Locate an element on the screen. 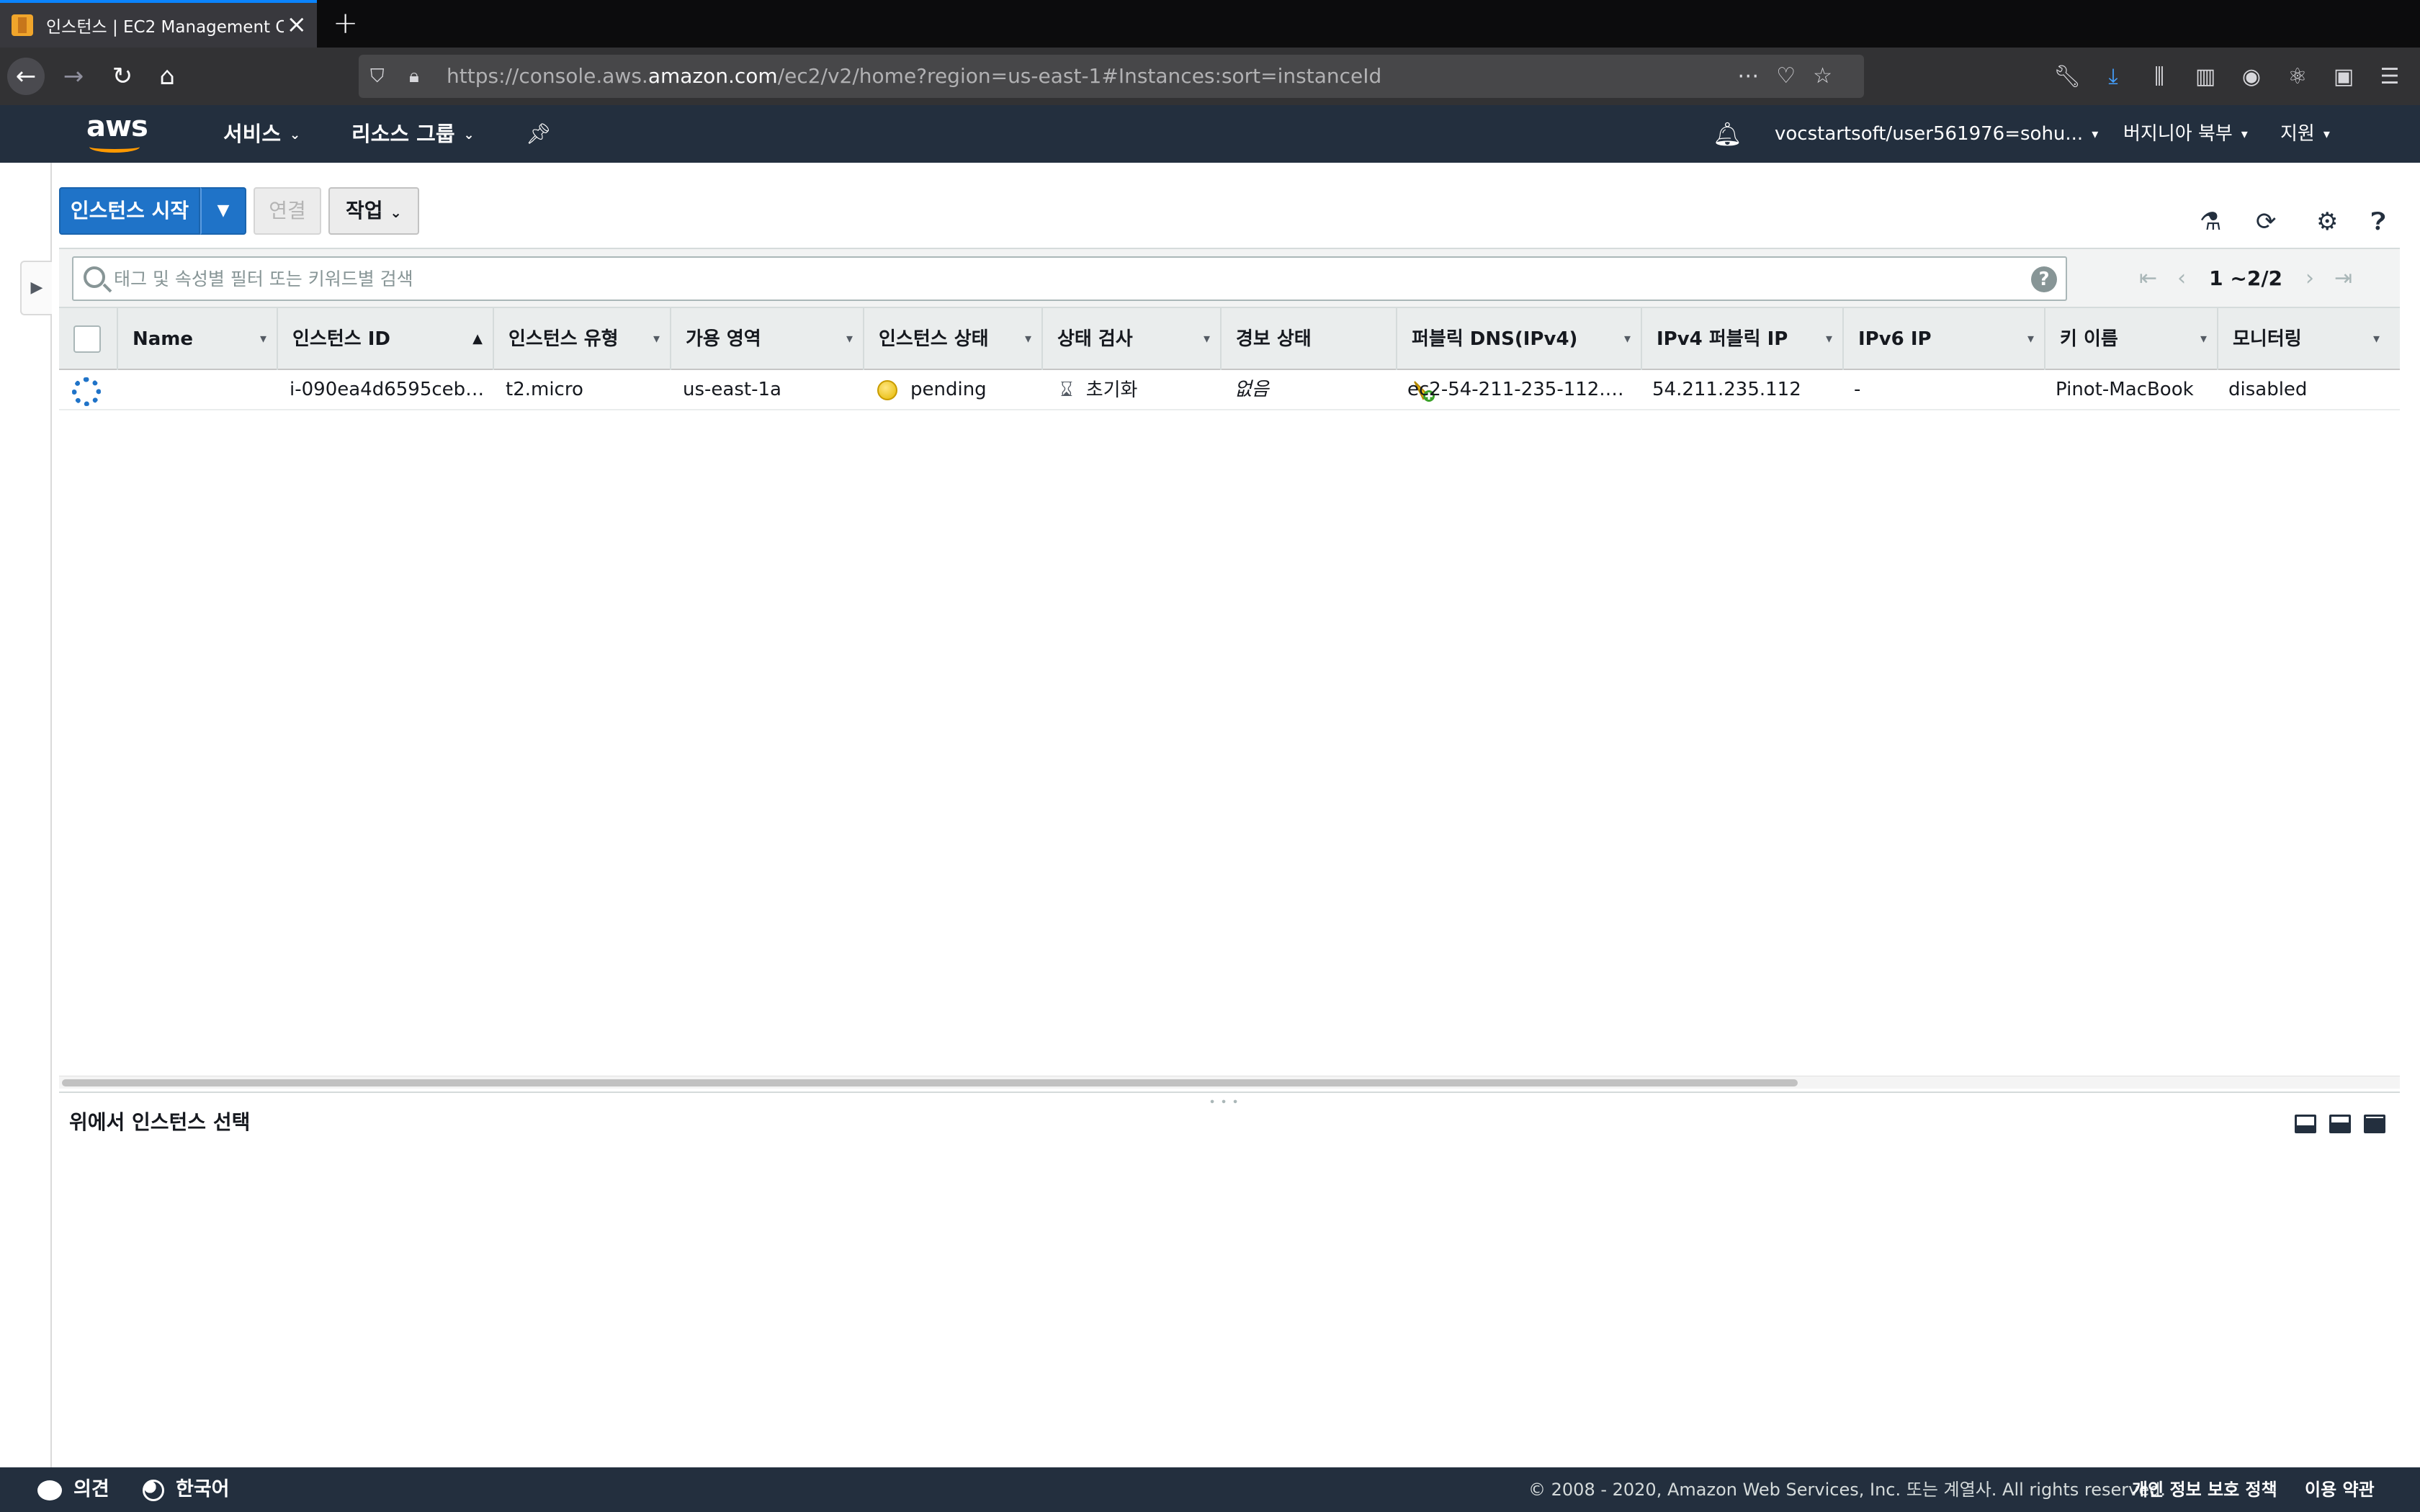  search-help-icon: ? is located at coordinates (2044, 279).